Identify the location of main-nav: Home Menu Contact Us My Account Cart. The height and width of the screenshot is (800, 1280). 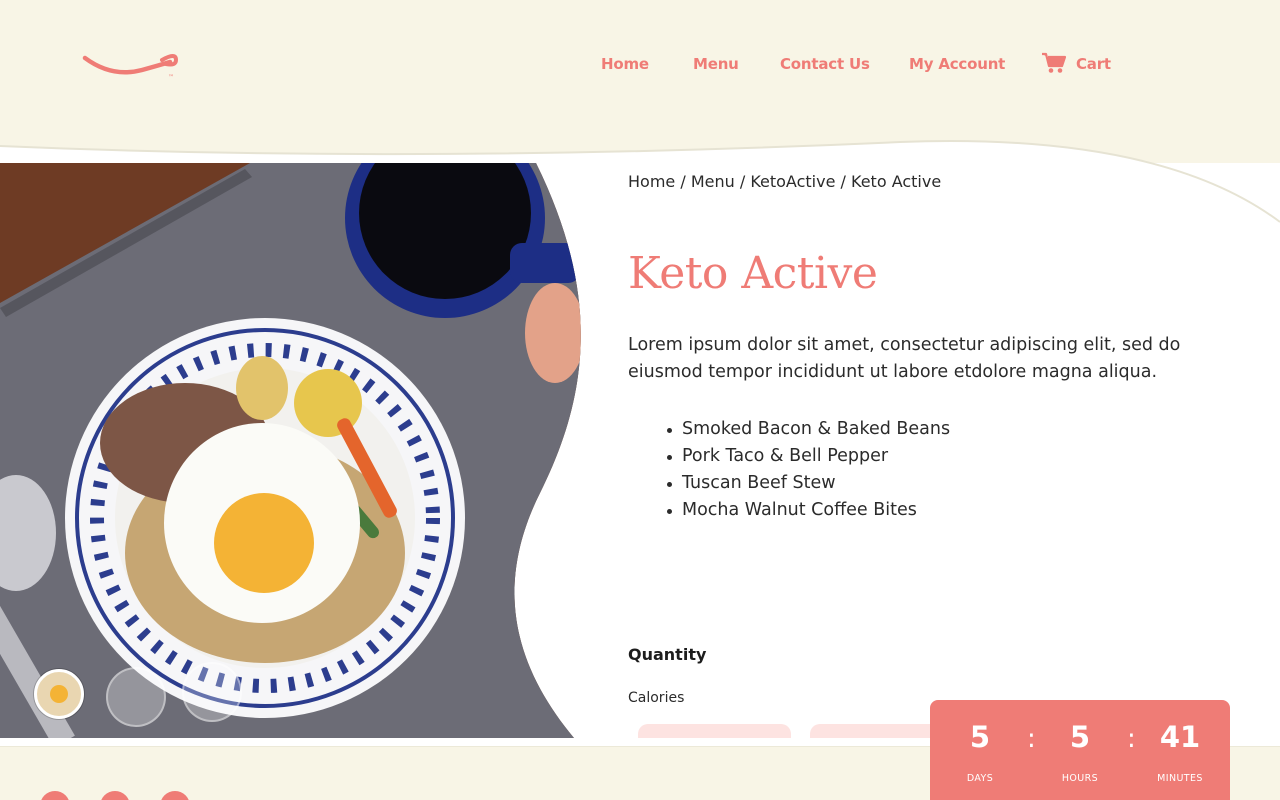
(640, 65).